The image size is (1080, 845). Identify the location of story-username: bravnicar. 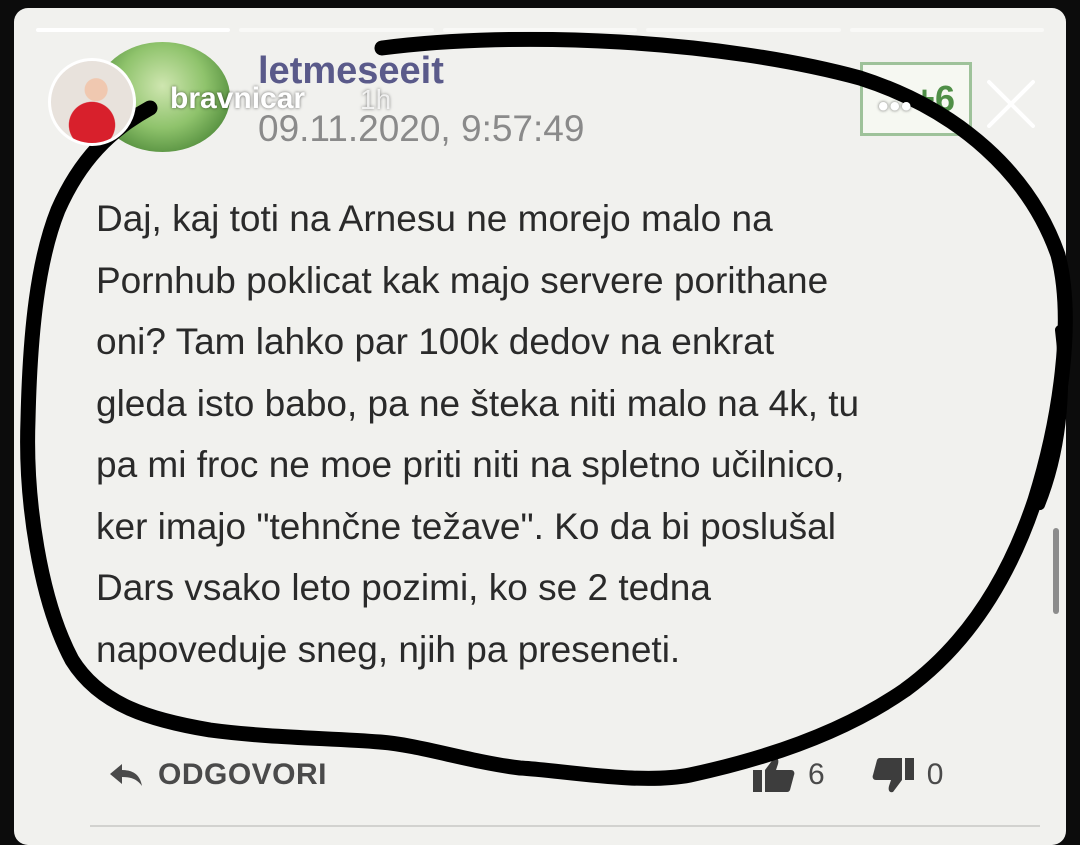
(237, 99).